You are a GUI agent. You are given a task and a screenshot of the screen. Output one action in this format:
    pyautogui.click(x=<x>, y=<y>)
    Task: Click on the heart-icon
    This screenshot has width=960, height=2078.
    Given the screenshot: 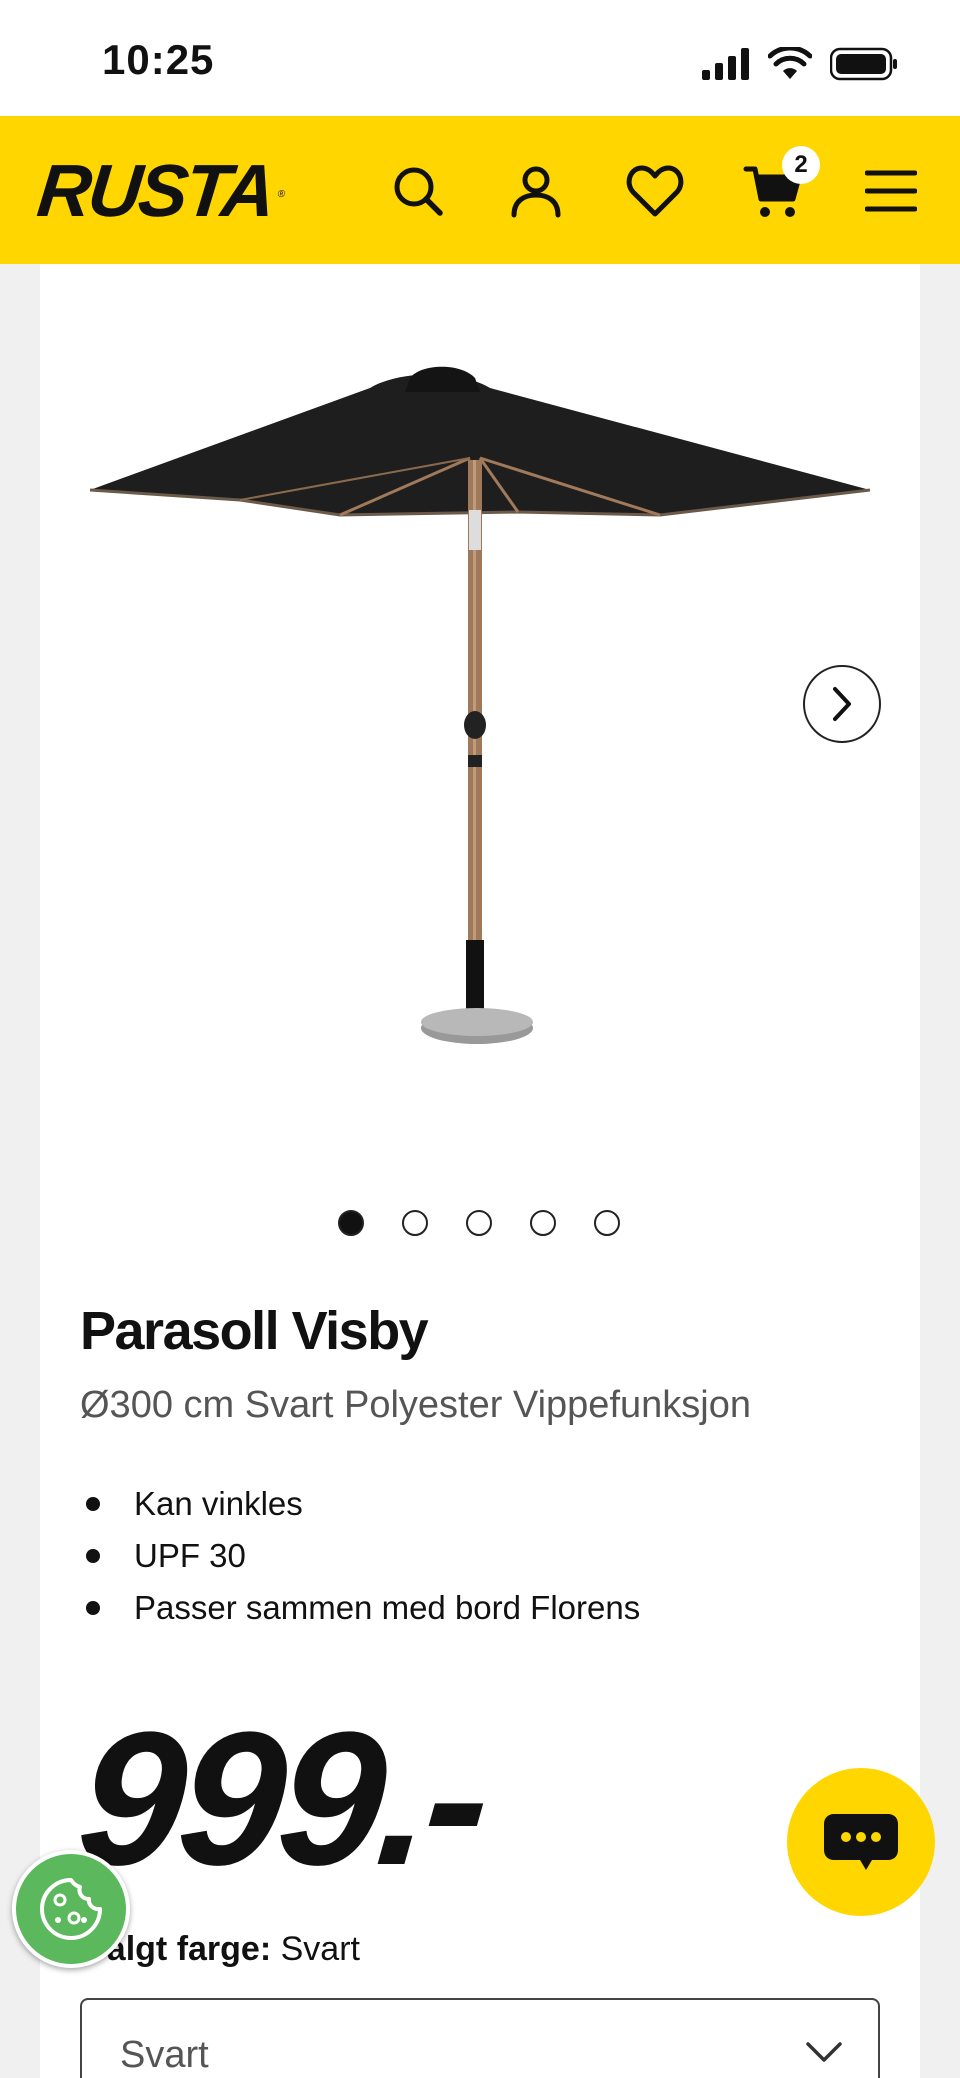 What is the action you would take?
    pyautogui.click(x=655, y=191)
    